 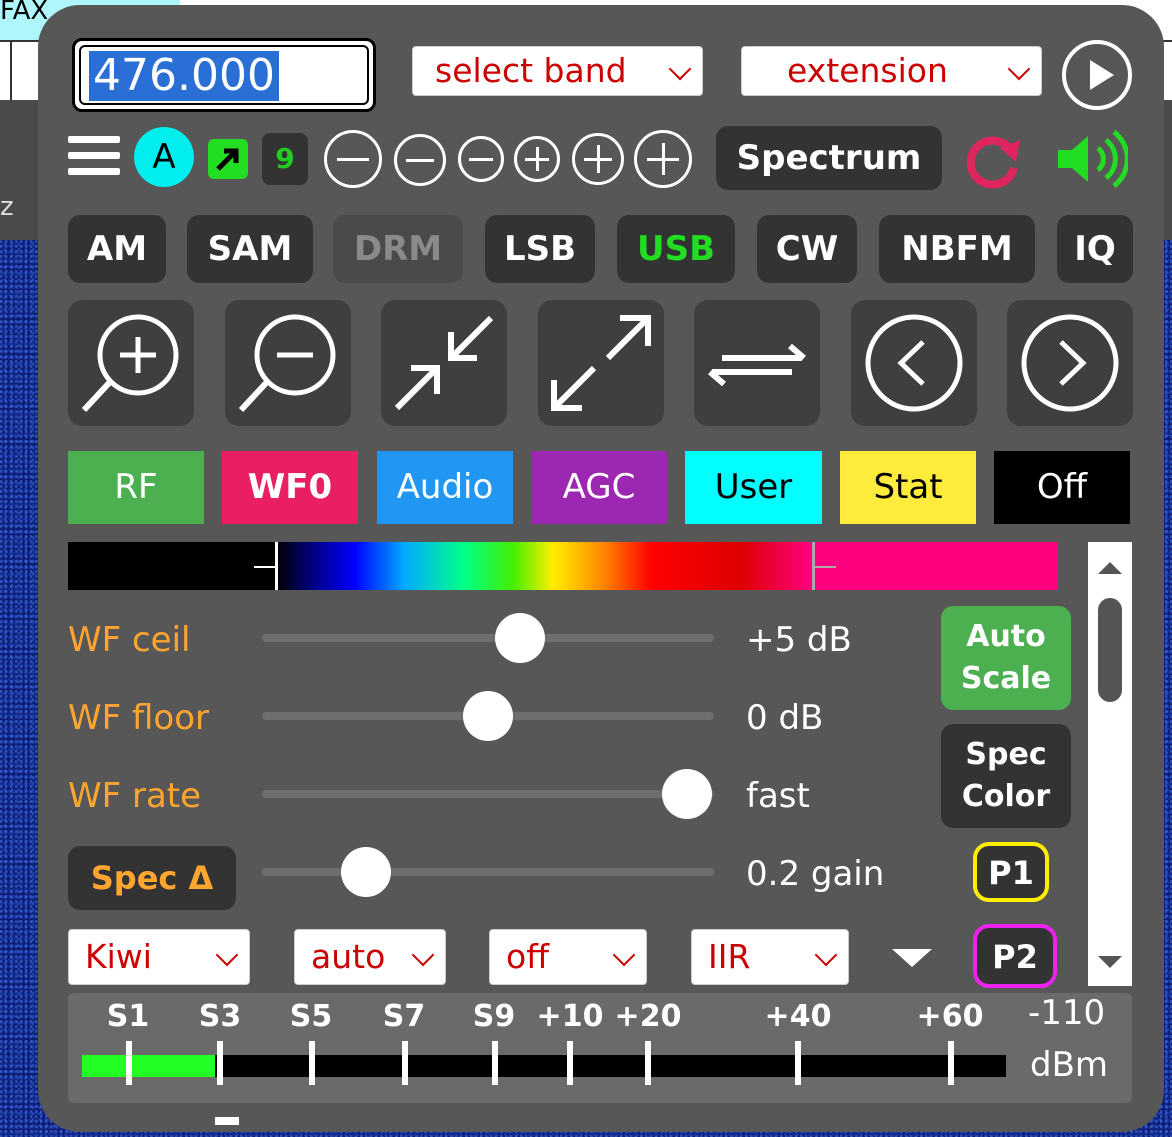 What do you see at coordinates (1006, 776) in the screenshot?
I see `spec-color-button: Spec Color` at bounding box center [1006, 776].